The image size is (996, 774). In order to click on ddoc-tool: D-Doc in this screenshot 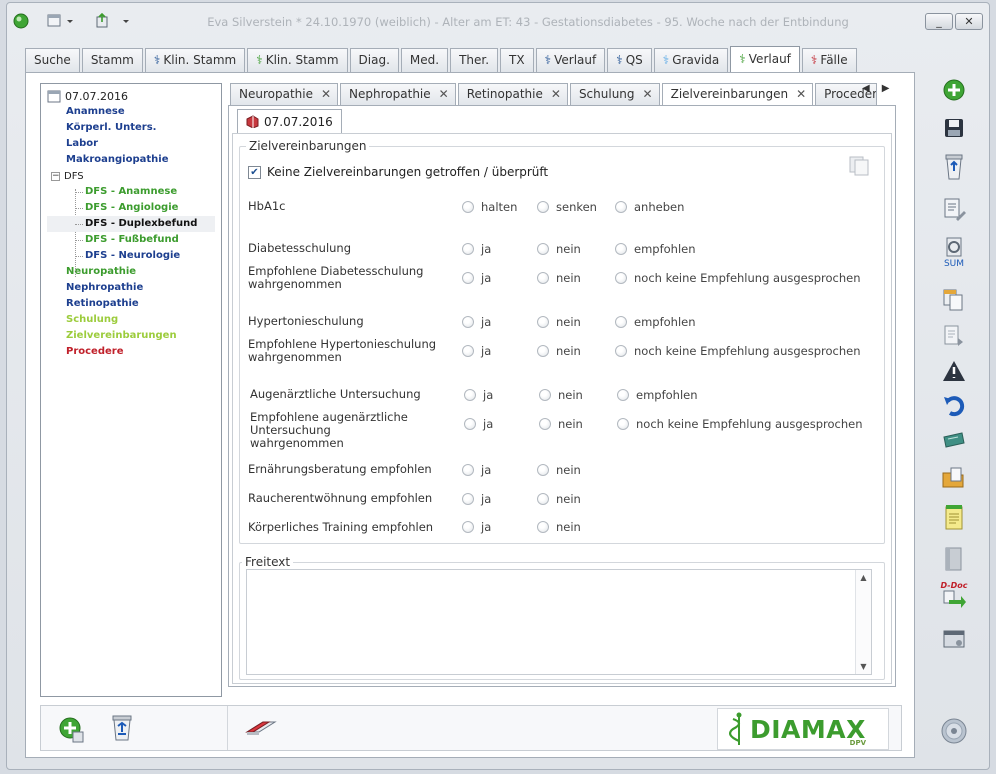, I will do `click(954, 594)`.